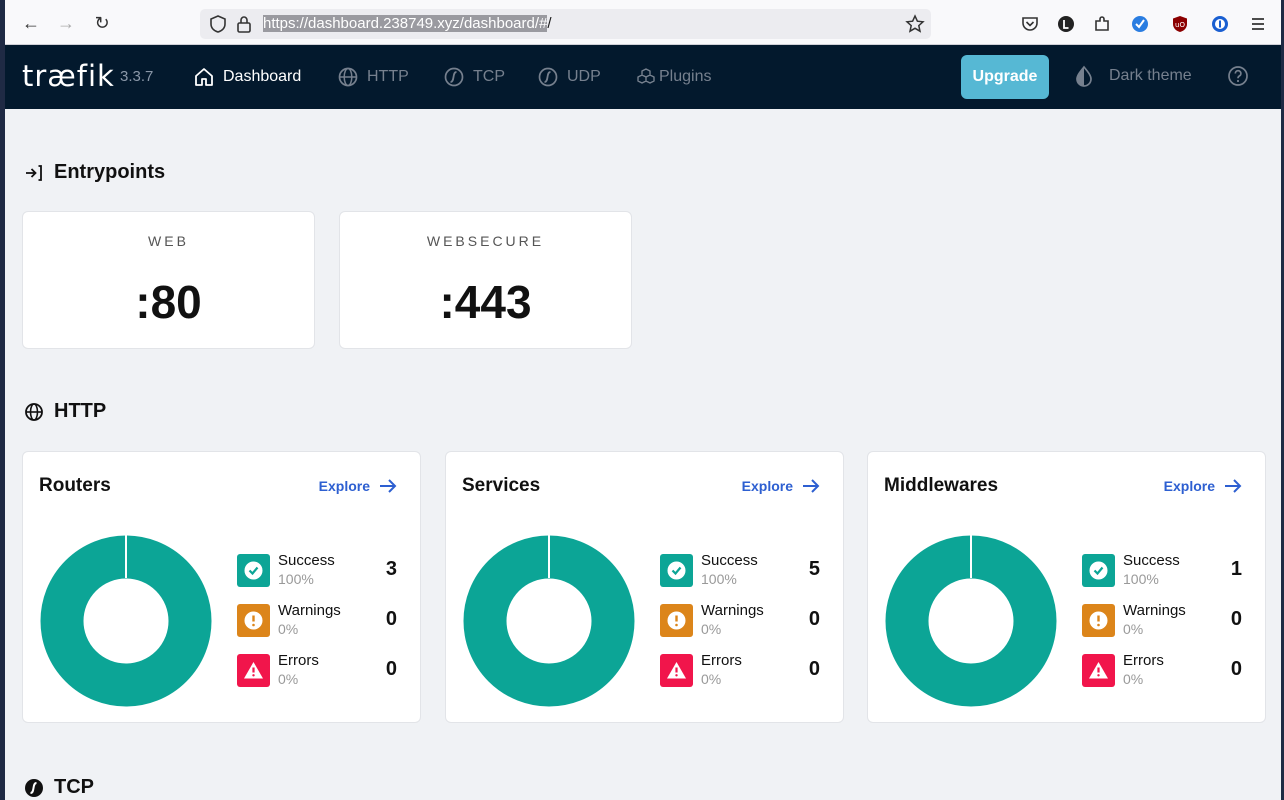  I want to click on explore-routers-link: Explore, so click(358, 486).